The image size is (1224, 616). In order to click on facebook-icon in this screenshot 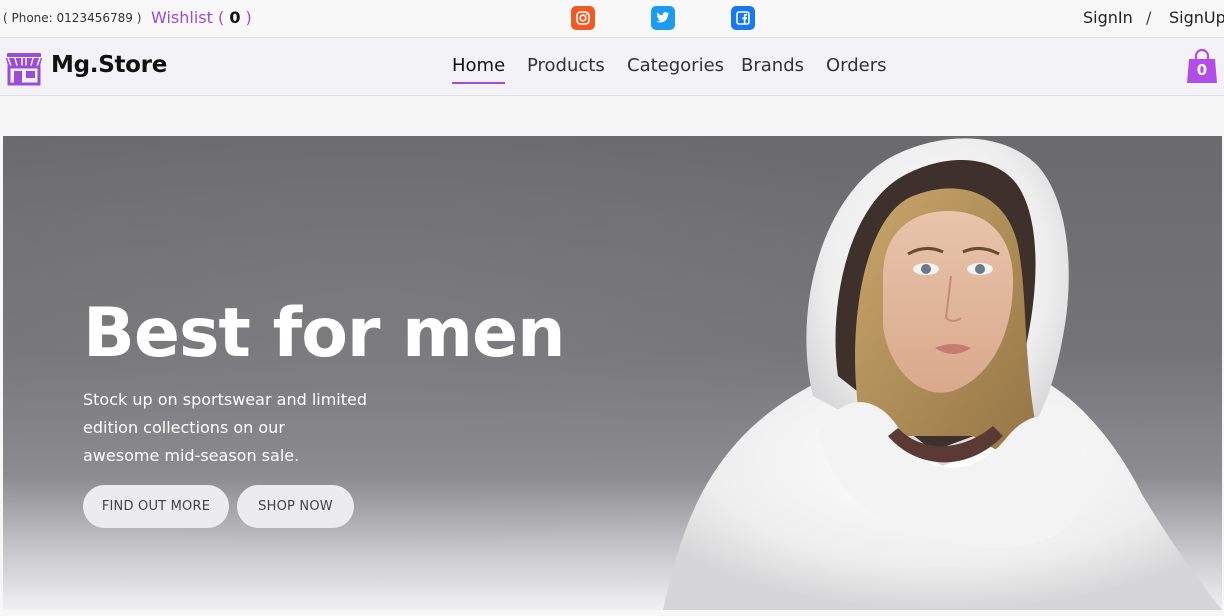, I will do `click(743, 18)`.